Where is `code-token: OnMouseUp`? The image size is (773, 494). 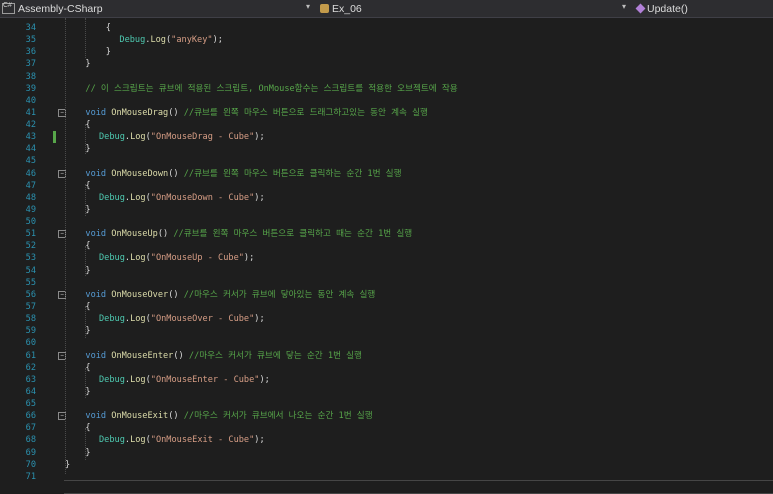 code-token: OnMouseUp is located at coordinates (134, 234).